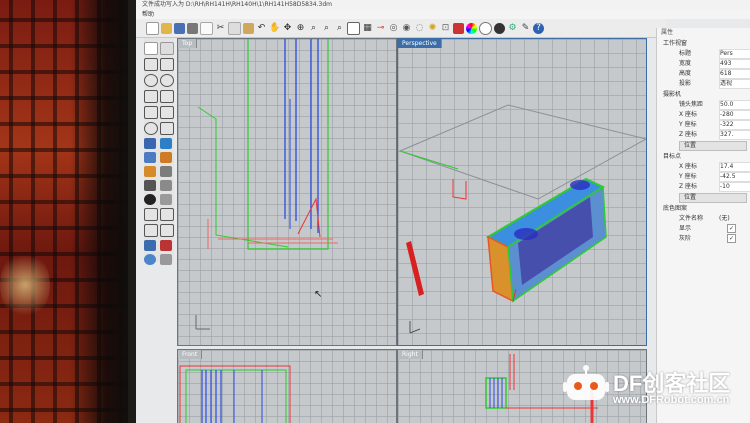 This screenshot has height=423, width=750. What do you see at coordinates (150, 259) in the screenshot?
I see `sphere-tool-icon` at bounding box center [150, 259].